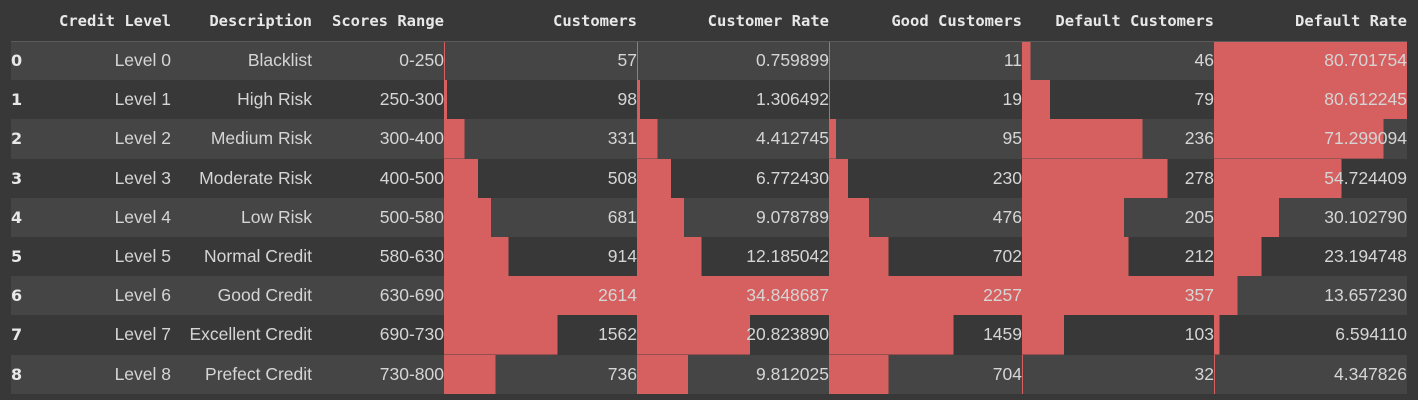 This screenshot has height=400, width=1418. I want to click on index-cell: 6, so click(29, 296).